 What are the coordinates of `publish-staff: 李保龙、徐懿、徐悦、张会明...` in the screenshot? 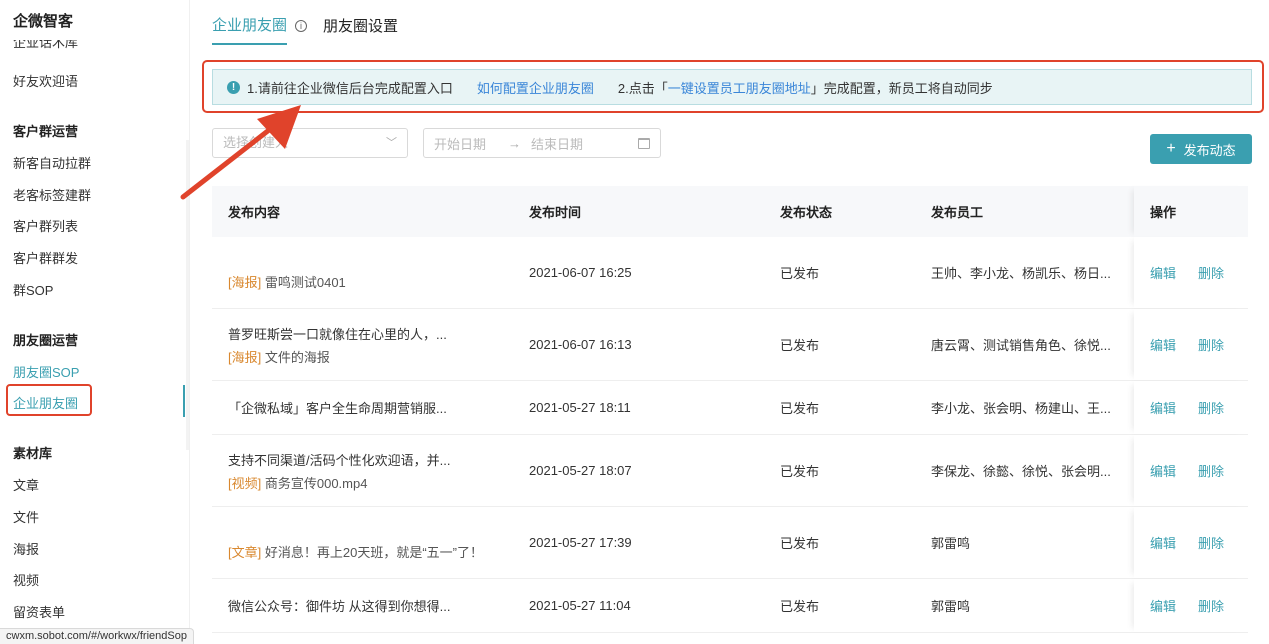 It's located at (1021, 471).